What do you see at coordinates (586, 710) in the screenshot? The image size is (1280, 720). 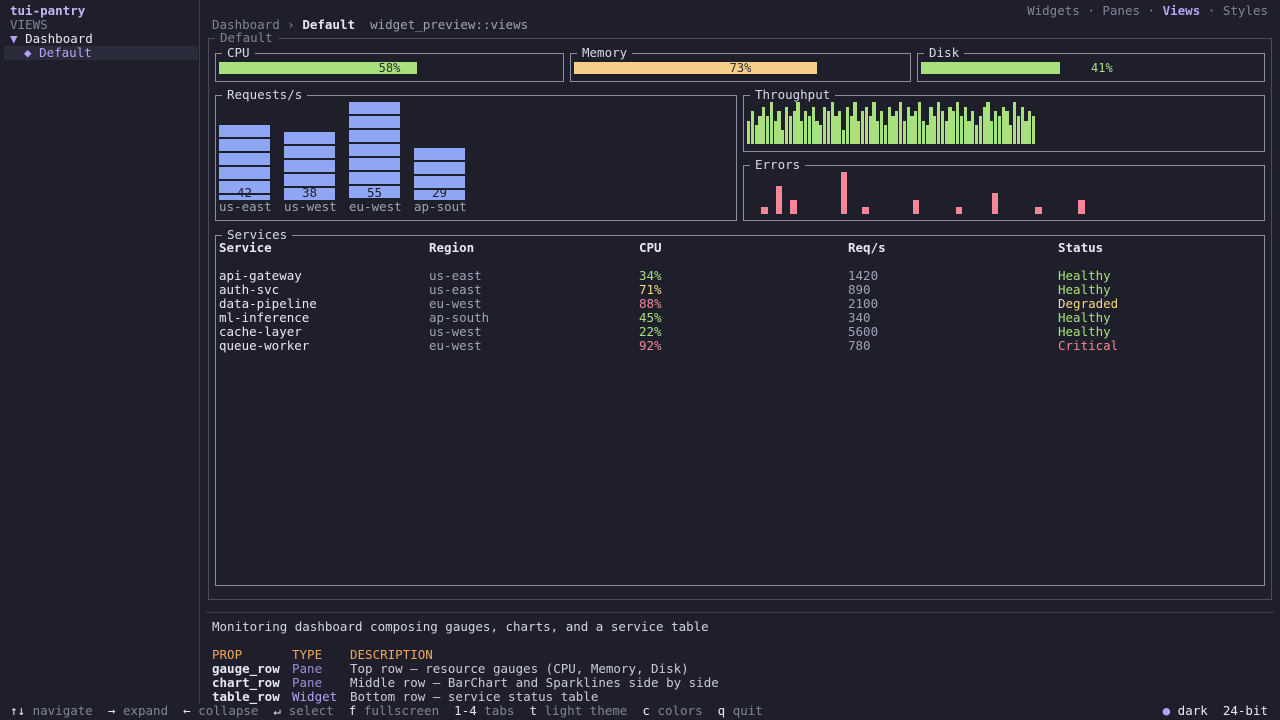 I see `key-hint-label: light theme` at bounding box center [586, 710].